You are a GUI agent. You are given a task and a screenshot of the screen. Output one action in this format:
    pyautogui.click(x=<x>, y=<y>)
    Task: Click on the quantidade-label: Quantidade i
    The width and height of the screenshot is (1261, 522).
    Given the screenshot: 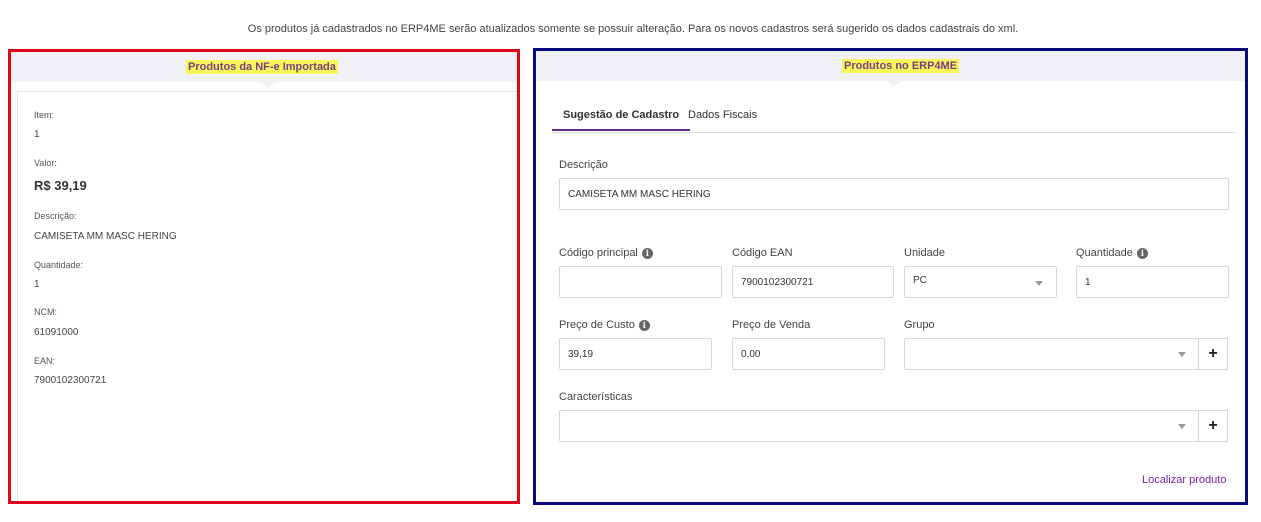 What is the action you would take?
    pyautogui.click(x=1112, y=253)
    